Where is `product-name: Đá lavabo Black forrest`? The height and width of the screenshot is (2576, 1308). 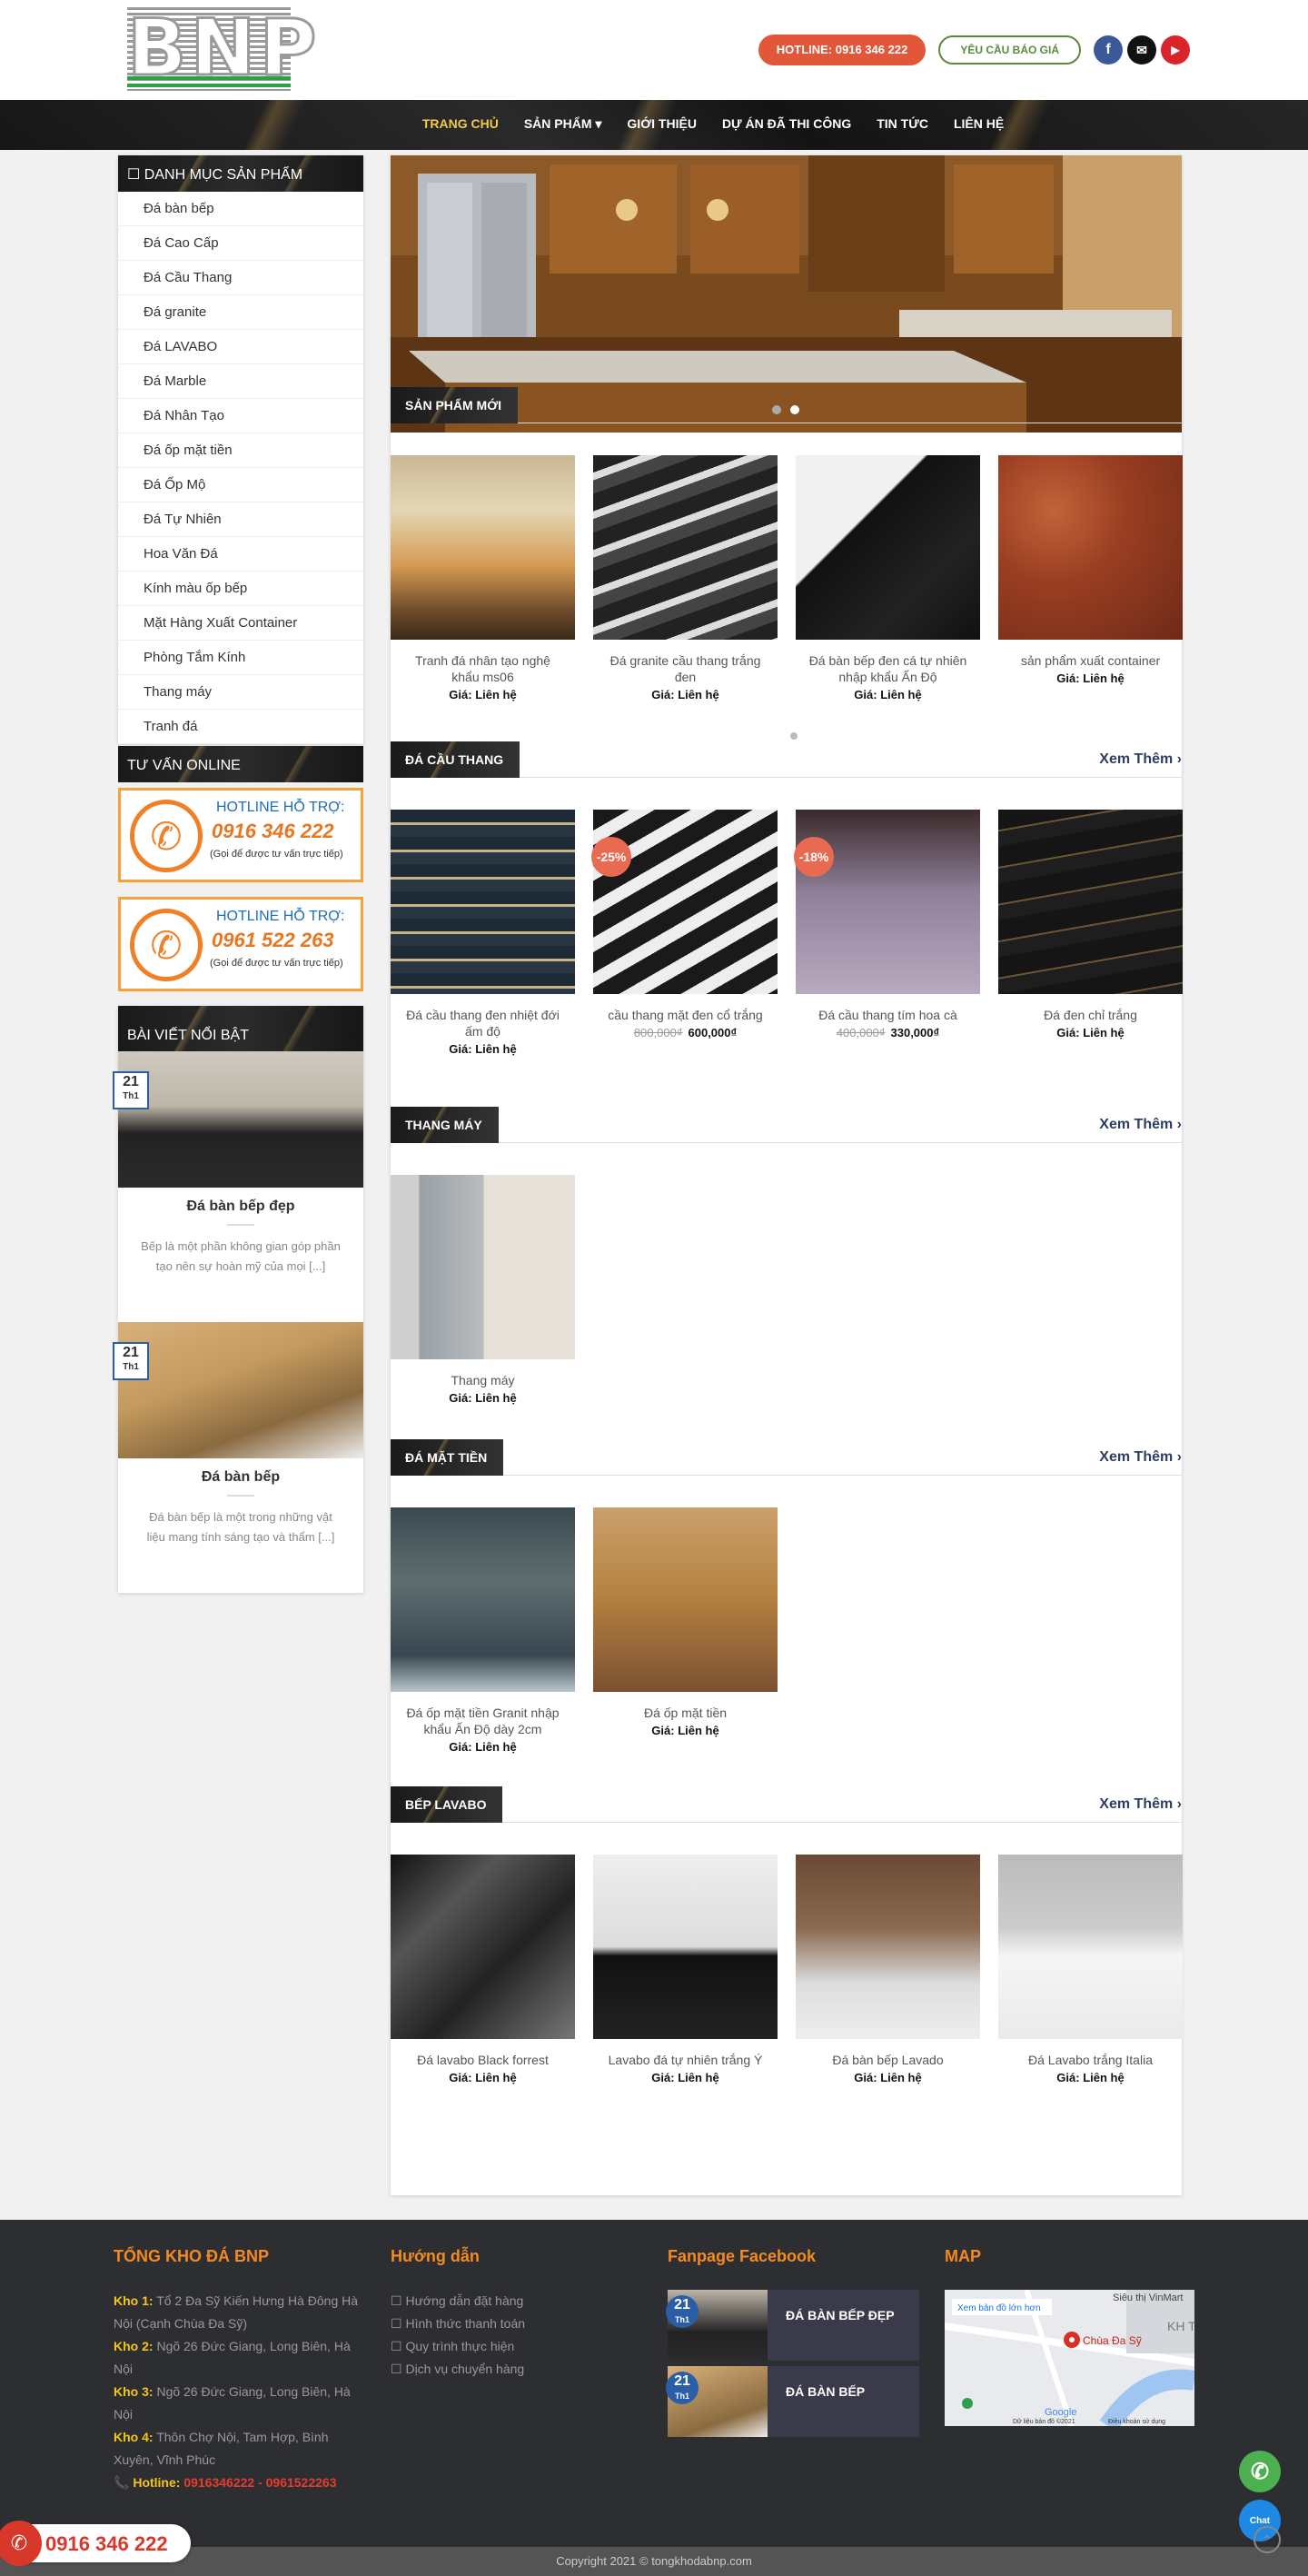
product-name: Đá lavabo Black forrest is located at coordinates (483, 2060).